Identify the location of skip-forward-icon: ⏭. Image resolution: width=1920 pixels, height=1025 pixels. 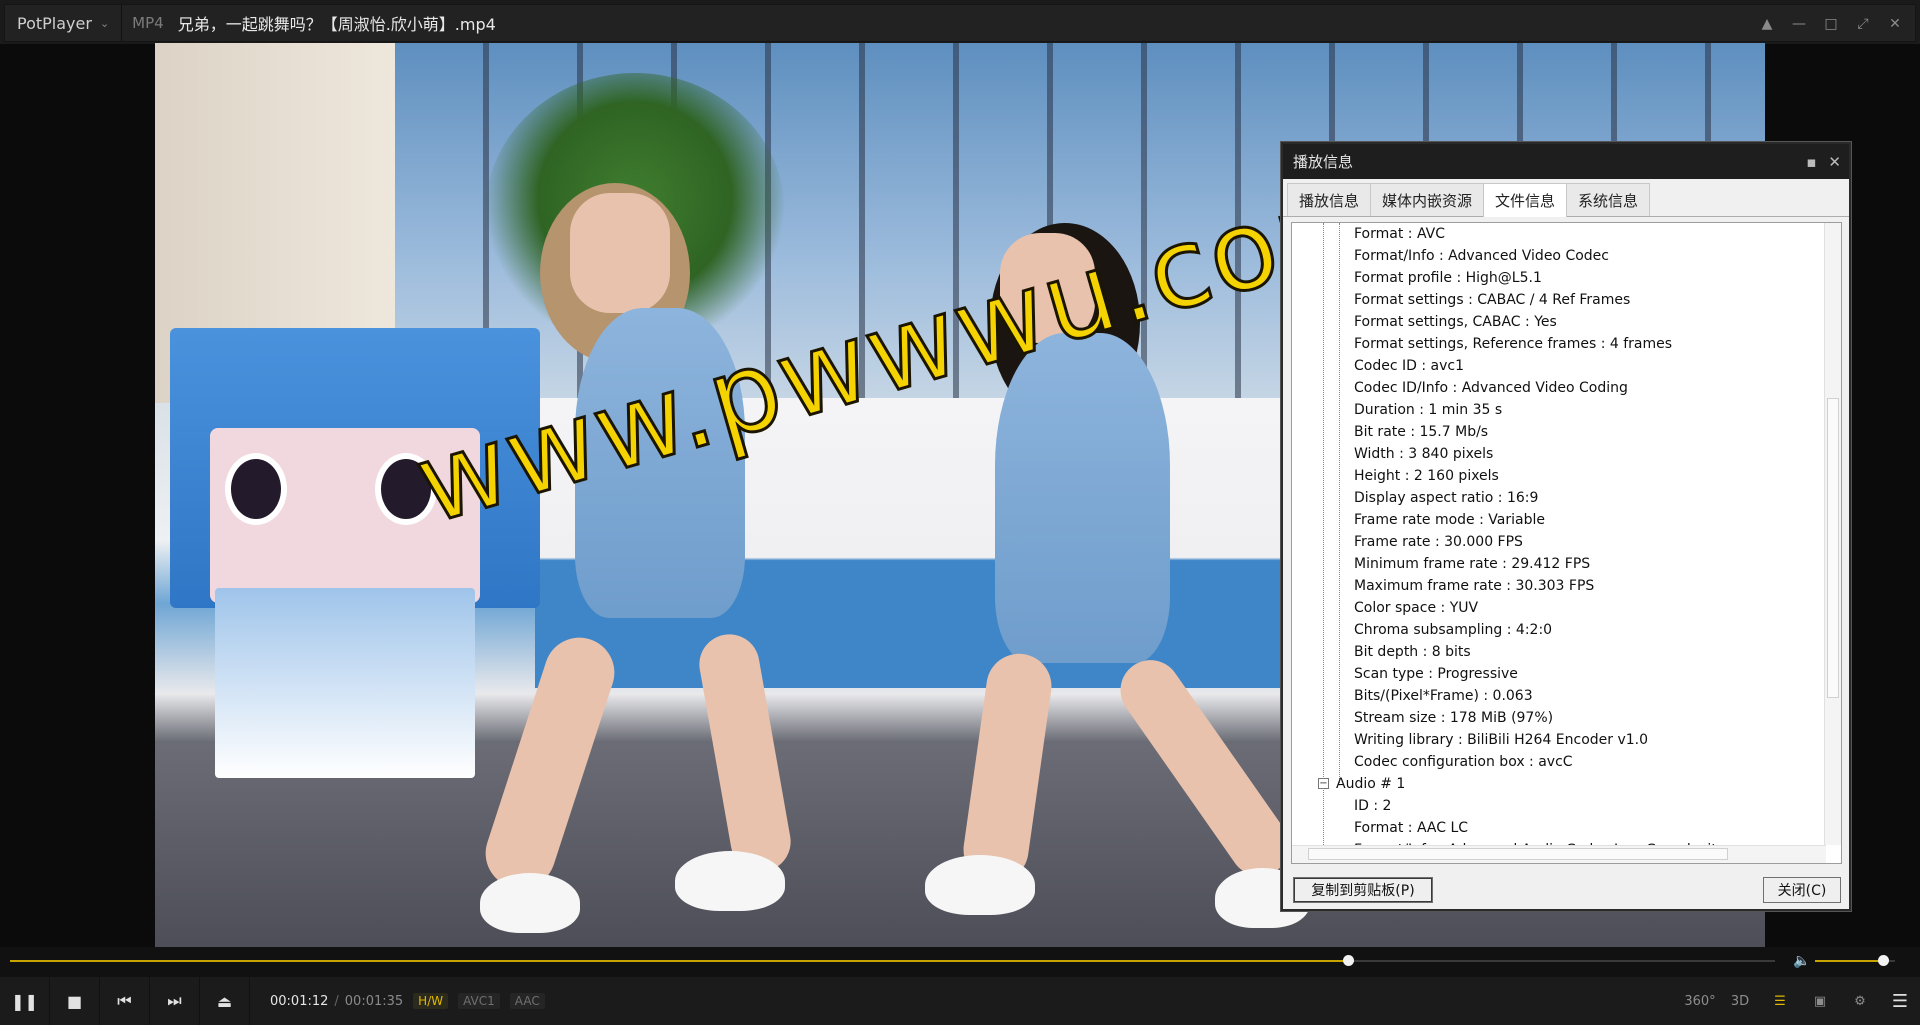
(174, 1000).